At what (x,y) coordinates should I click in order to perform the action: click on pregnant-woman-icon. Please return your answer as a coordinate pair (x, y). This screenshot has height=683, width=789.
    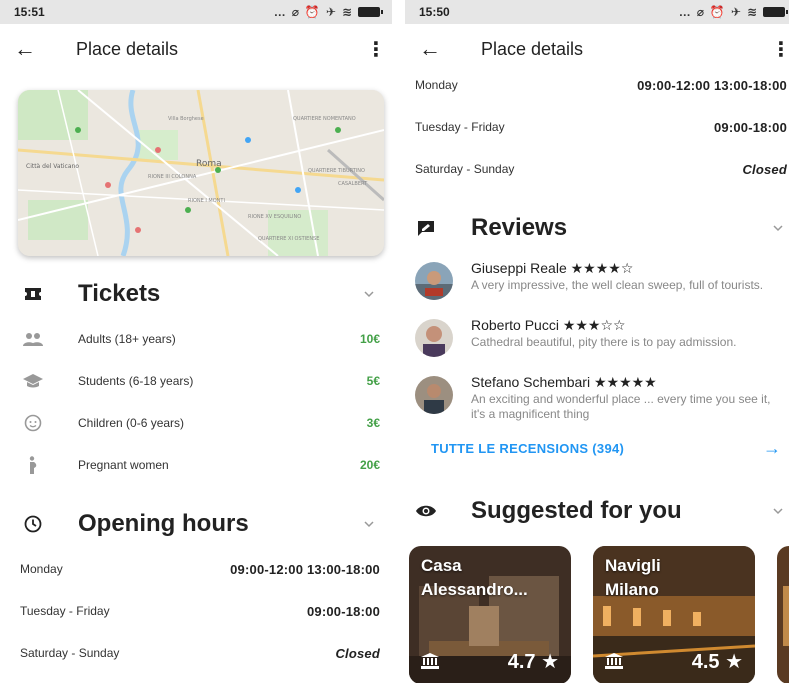
    Looking at the image, I should click on (33, 465).